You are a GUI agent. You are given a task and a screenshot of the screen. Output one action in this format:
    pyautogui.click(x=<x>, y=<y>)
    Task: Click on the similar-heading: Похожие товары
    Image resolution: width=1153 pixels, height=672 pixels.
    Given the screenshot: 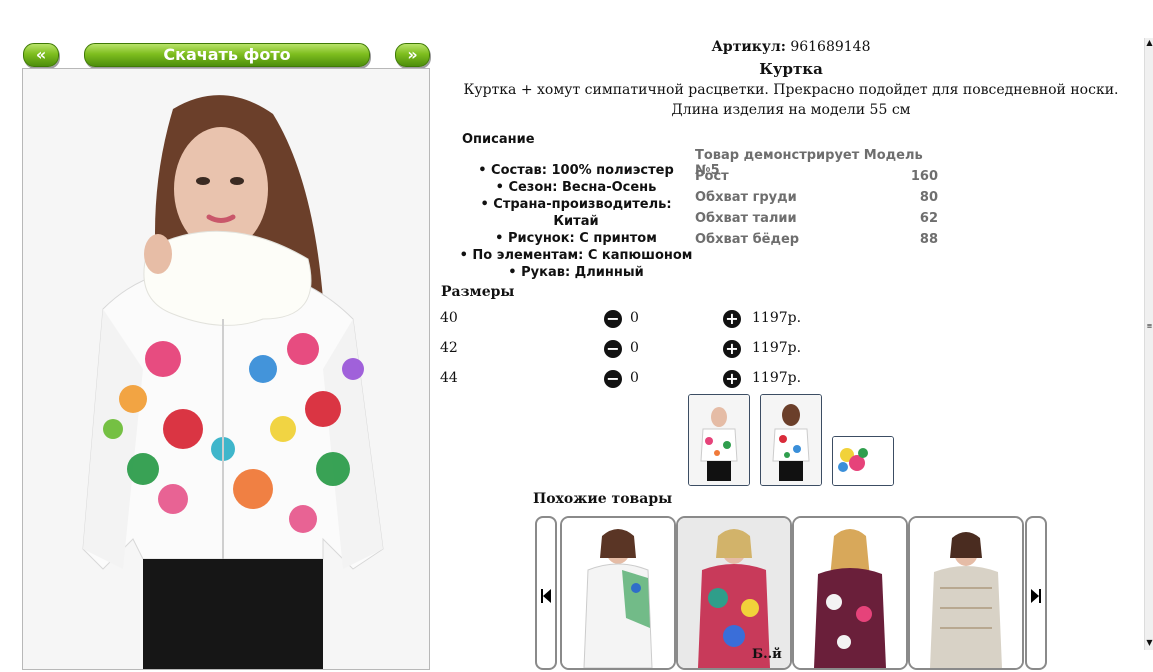 What is the action you would take?
    pyautogui.click(x=603, y=499)
    